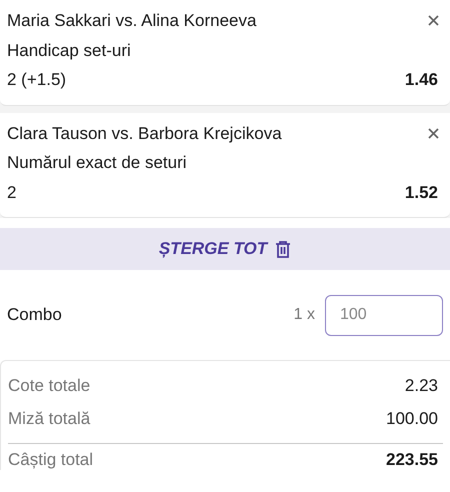 This screenshot has height=492, width=450. What do you see at coordinates (35, 315) in the screenshot?
I see `combo-label: Combo` at bounding box center [35, 315].